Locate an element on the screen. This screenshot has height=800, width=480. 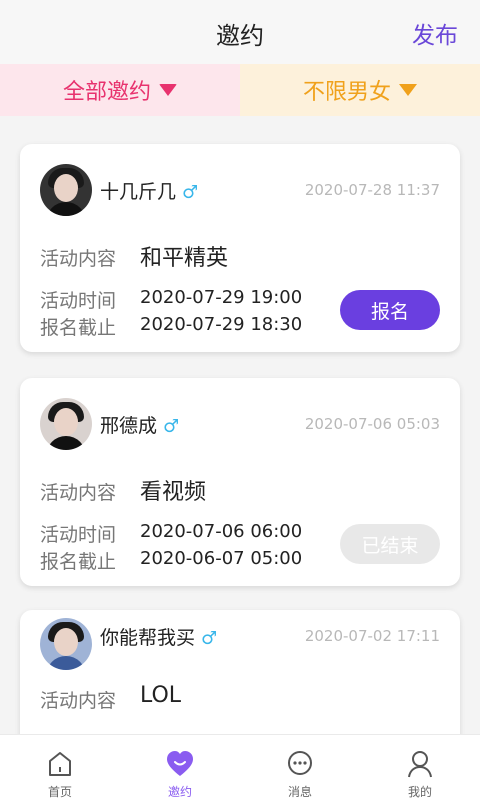
ended-button: 已结束 is located at coordinates (390, 544).